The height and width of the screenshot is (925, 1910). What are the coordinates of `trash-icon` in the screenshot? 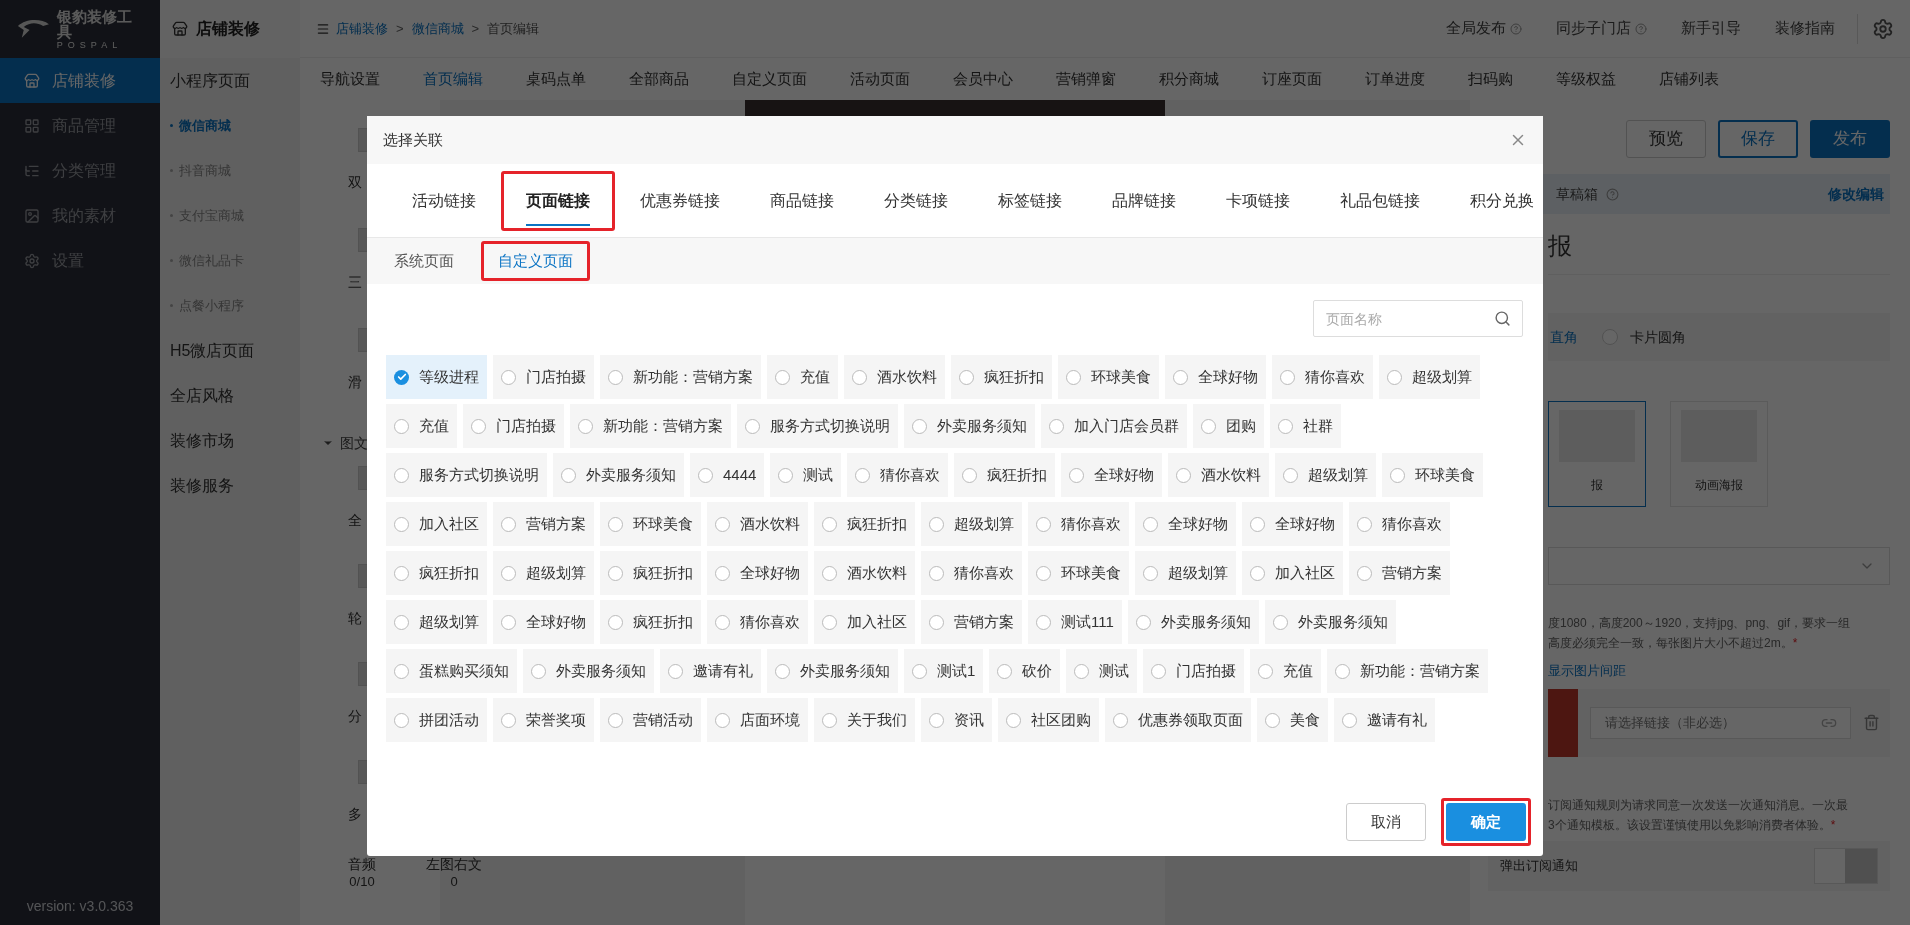 It's located at (1871, 722).